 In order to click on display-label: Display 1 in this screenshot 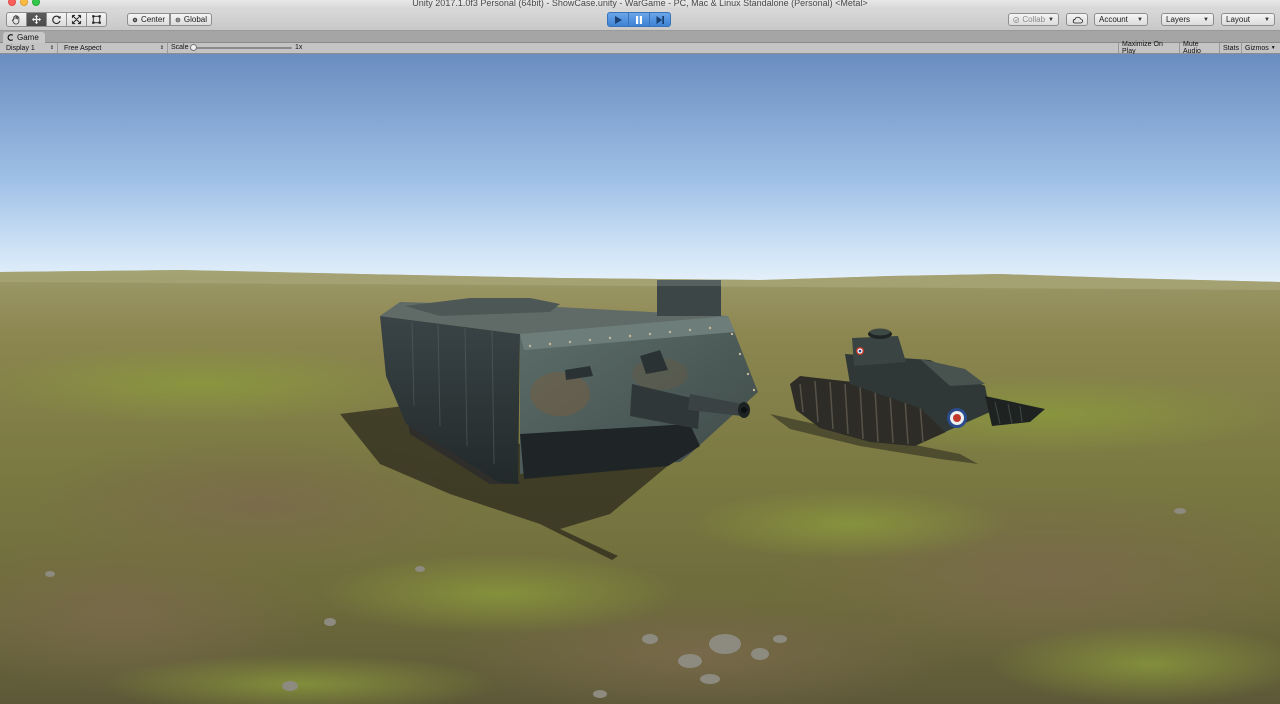, I will do `click(20, 48)`.